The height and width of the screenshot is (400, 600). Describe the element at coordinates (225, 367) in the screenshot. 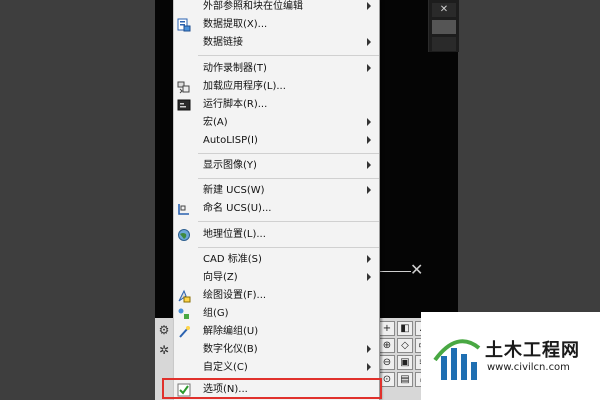

I see `menu-item-label: 自定义(C)` at that location.